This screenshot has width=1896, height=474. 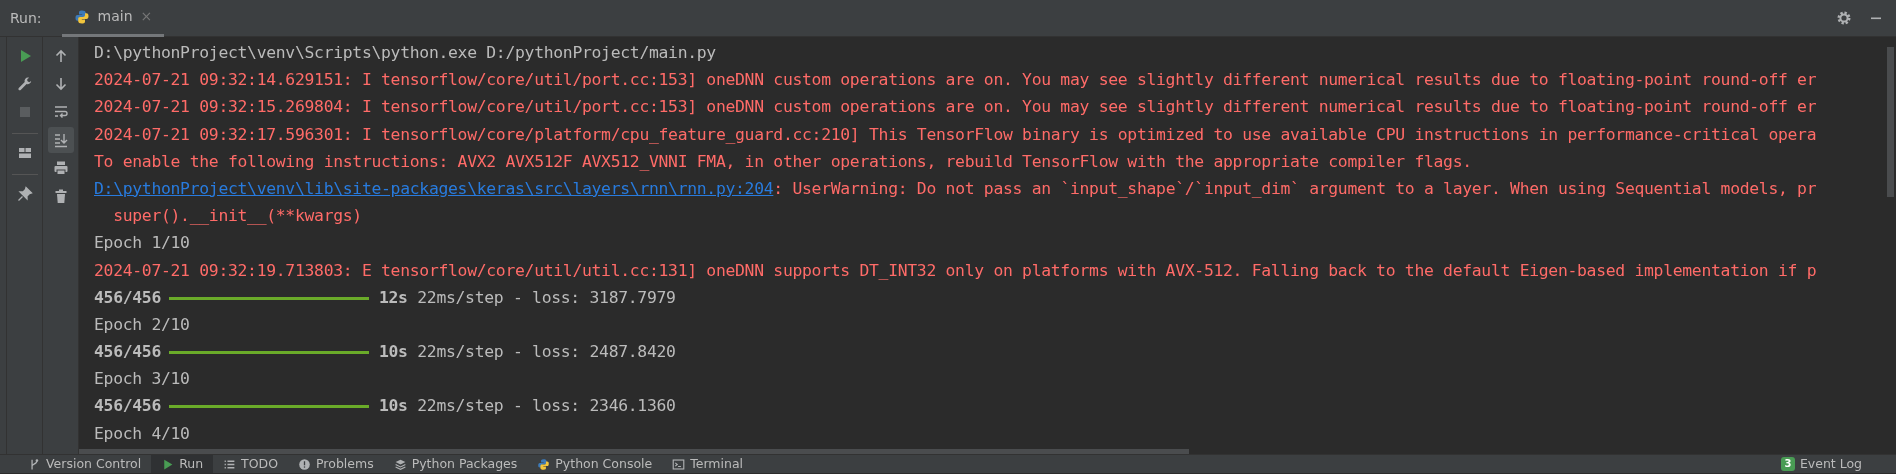 What do you see at coordinates (24, 194) in the screenshot?
I see `pin-icon` at bounding box center [24, 194].